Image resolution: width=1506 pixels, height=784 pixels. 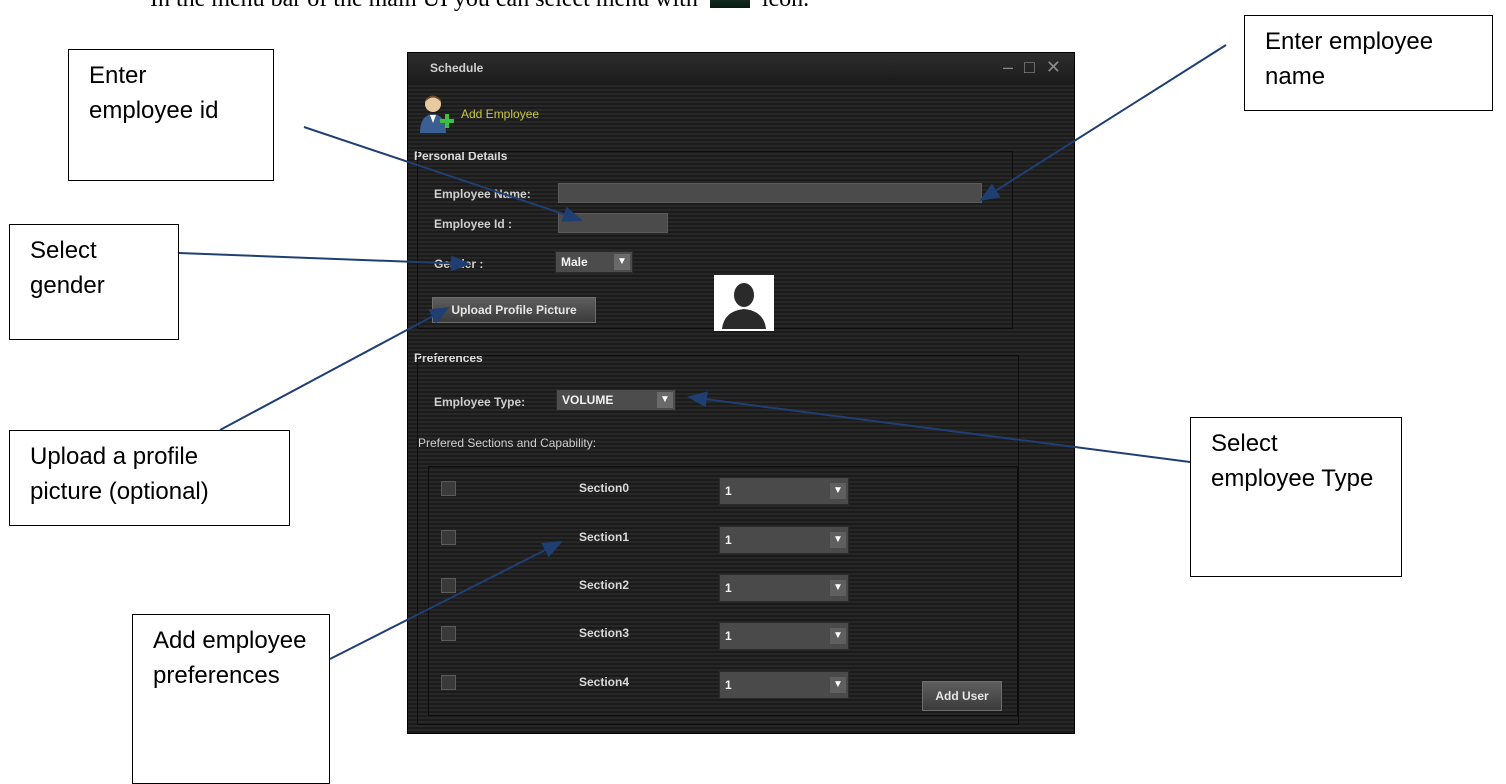 What do you see at coordinates (334, 369) in the screenshot?
I see `arrow-profile-picture` at bounding box center [334, 369].